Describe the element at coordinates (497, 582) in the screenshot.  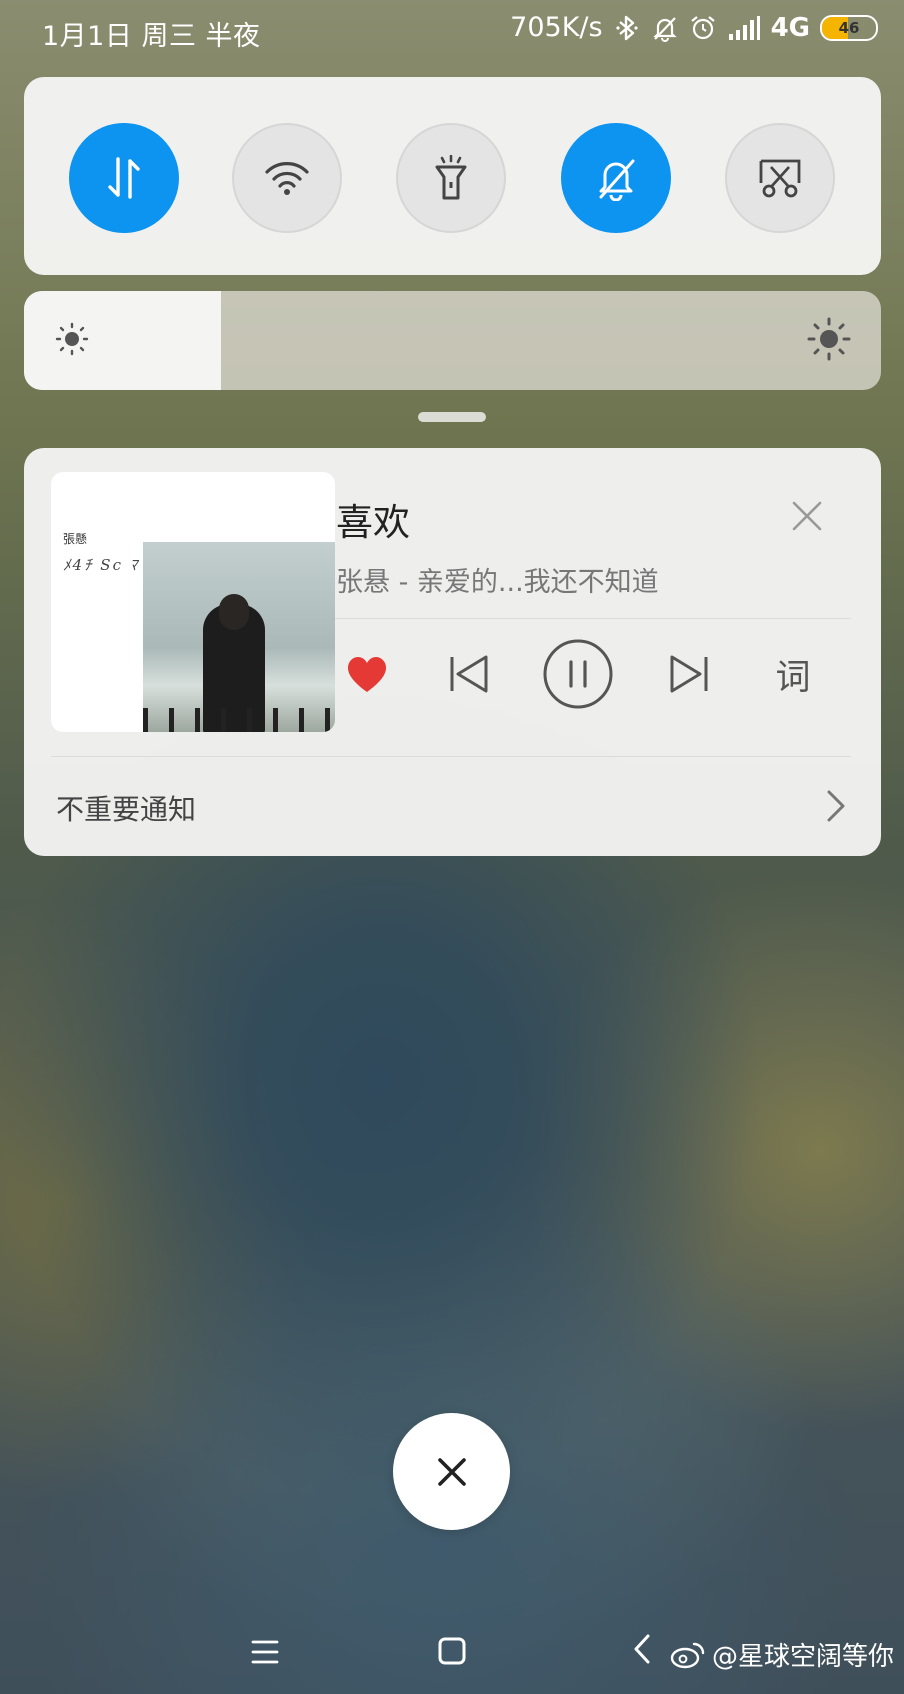
I see `song-artist-album: 张悬 - 亲爱的...我还不知道` at that location.